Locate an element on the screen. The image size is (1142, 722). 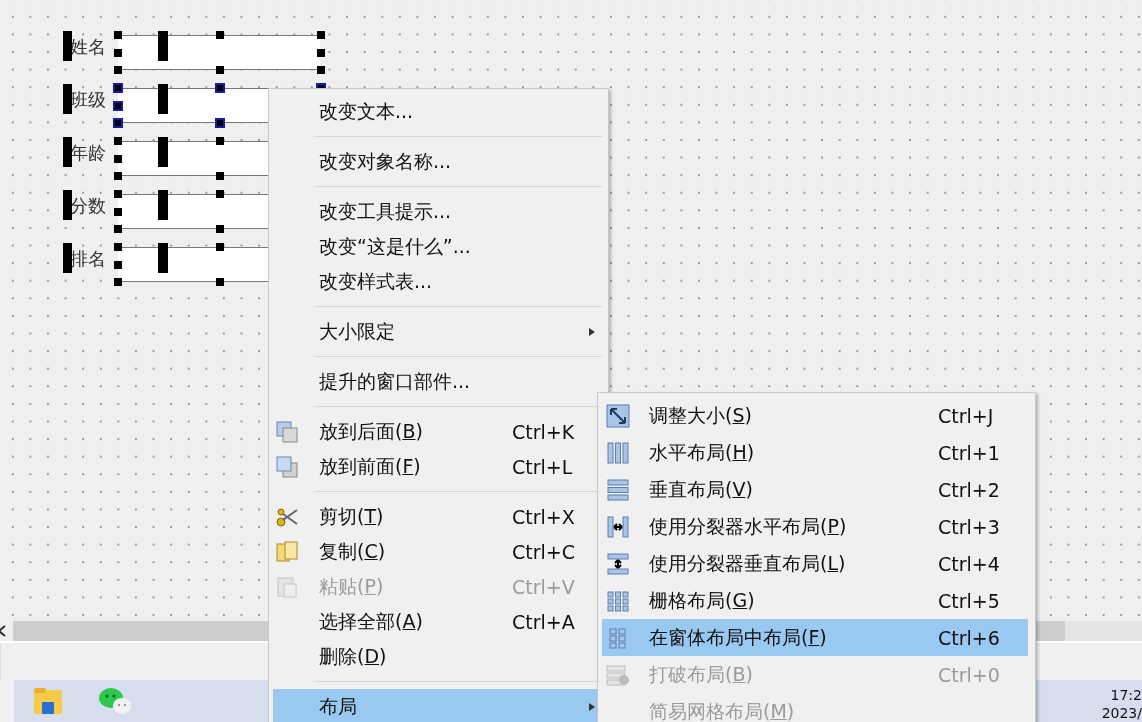
menu-item: 使用分裂器垂直布局(L) Ctrl+4 is located at coordinates (815, 563).